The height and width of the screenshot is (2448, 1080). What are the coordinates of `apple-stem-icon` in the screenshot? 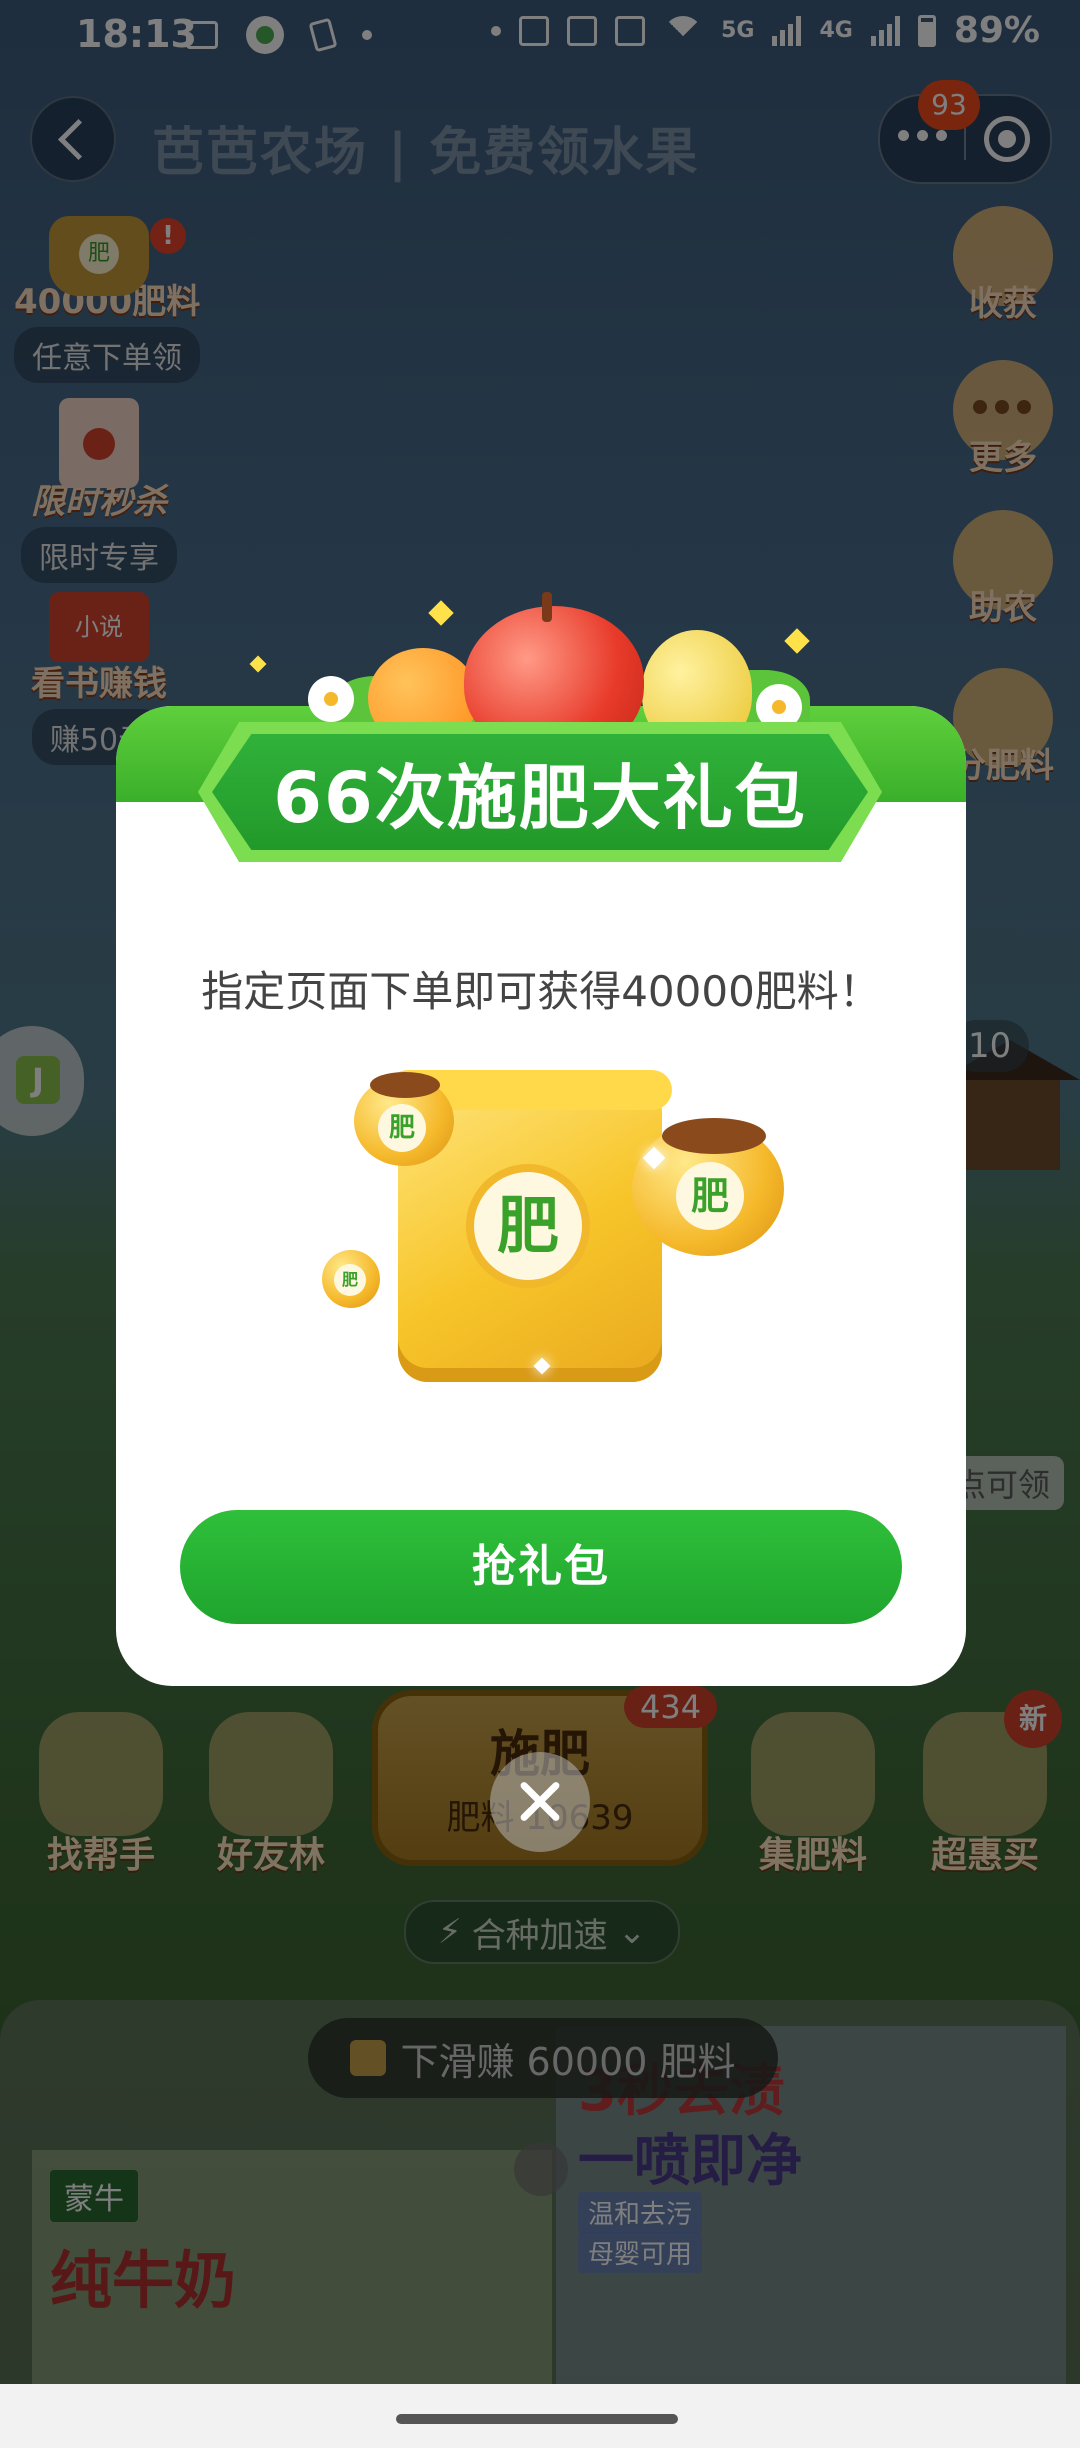 It's located at (547, 607).